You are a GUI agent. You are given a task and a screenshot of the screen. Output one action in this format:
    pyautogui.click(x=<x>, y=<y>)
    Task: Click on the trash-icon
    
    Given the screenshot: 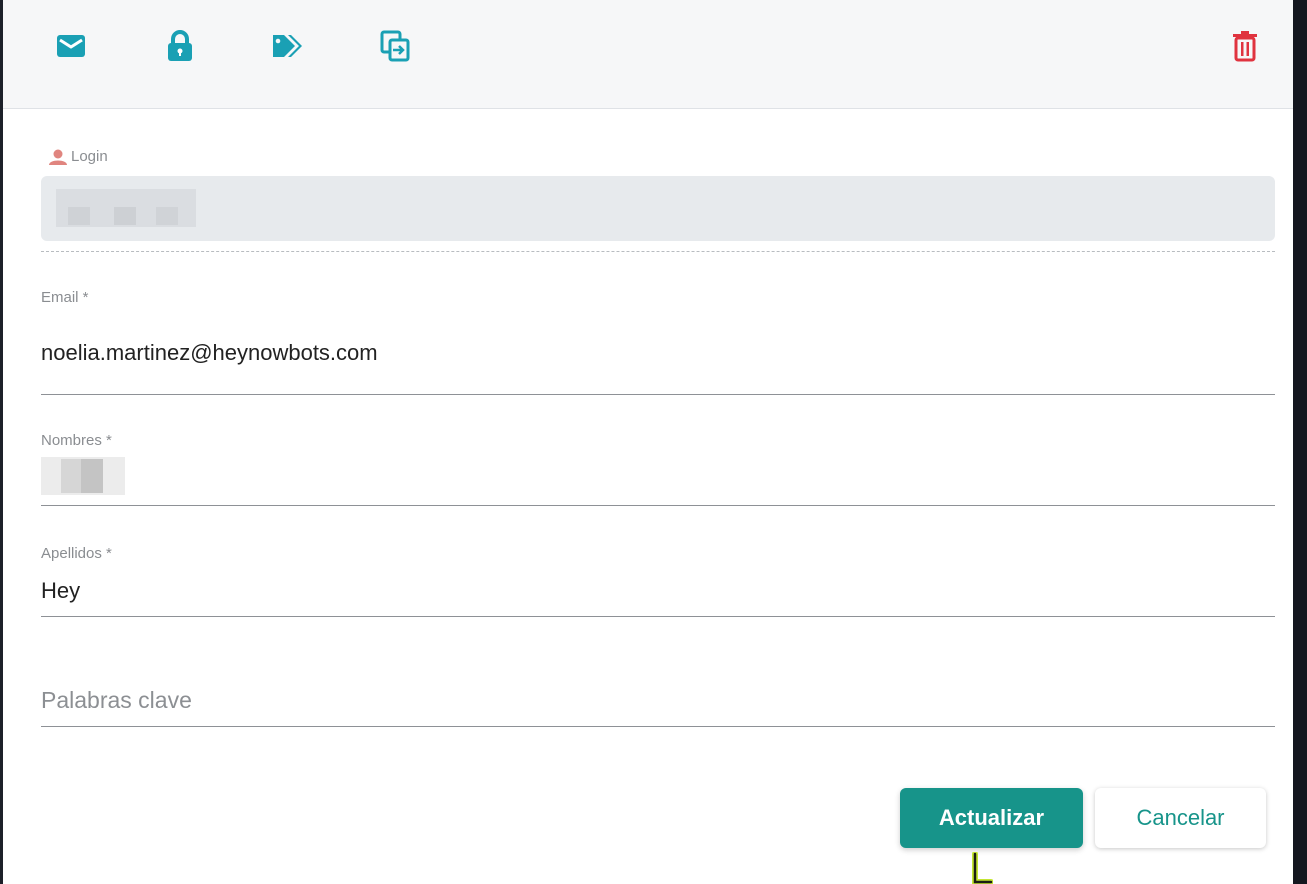 What is the action you would take?
    pyautogui.click(x=1245, y=46)
    